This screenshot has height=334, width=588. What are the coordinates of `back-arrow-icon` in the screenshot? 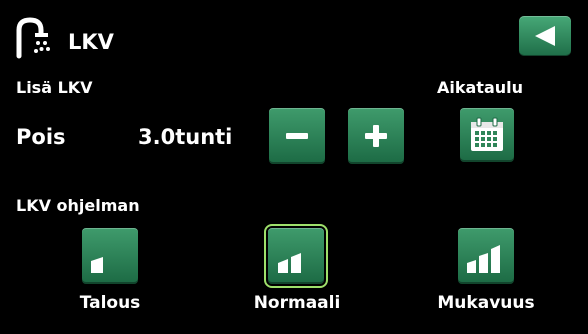 It's located at (545, 36).